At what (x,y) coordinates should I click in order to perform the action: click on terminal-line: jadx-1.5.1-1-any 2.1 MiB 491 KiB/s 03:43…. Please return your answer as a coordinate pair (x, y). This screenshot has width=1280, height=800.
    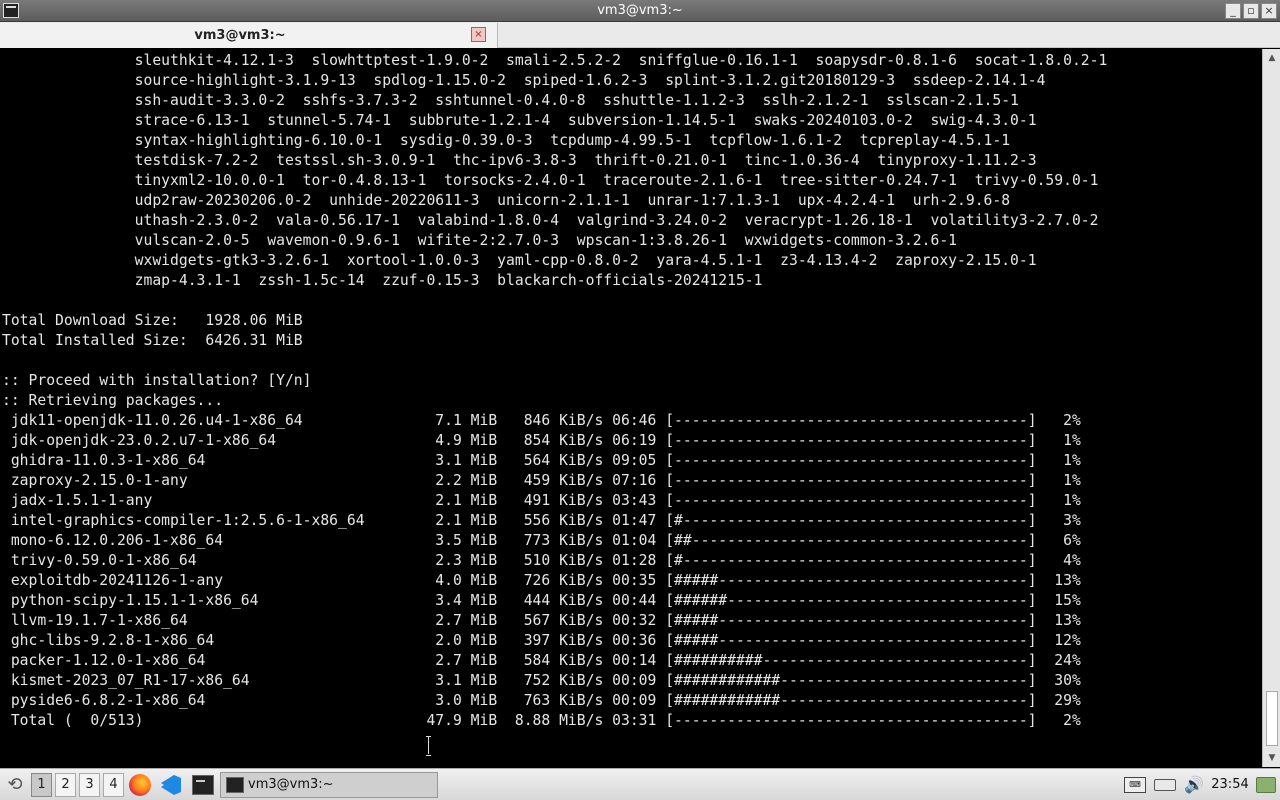
    Looking at the image, I should click on (541, 500).